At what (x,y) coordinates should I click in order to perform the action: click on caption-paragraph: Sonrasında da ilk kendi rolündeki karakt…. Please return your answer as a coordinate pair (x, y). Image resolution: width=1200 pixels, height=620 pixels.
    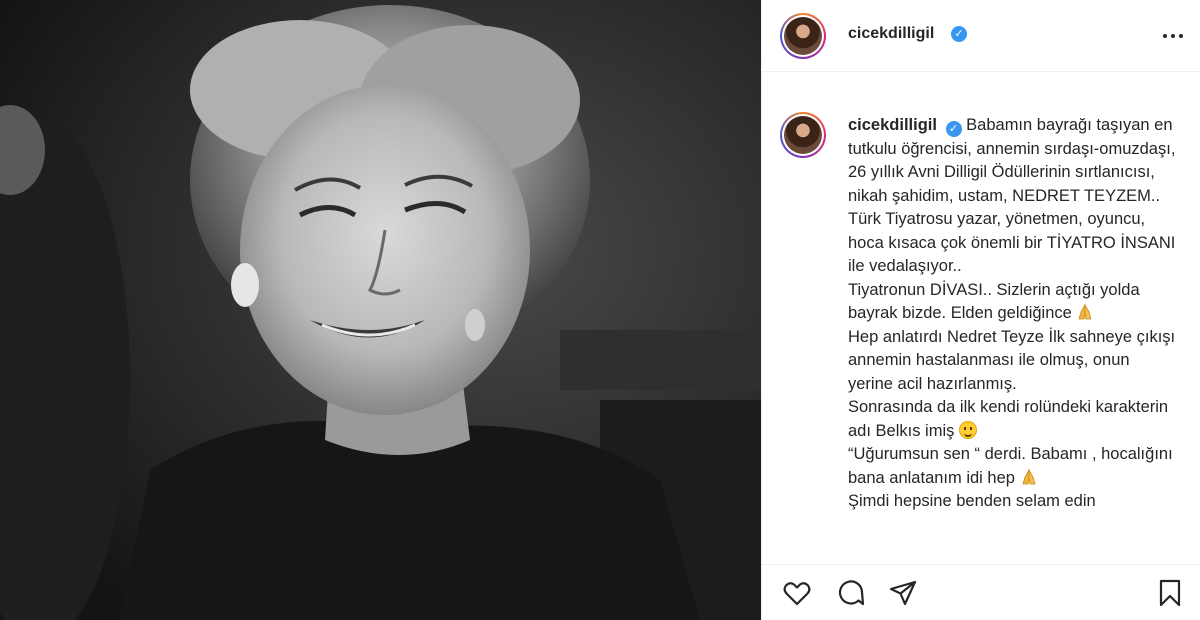
    Looking at the image, I should click on (1008, 419).